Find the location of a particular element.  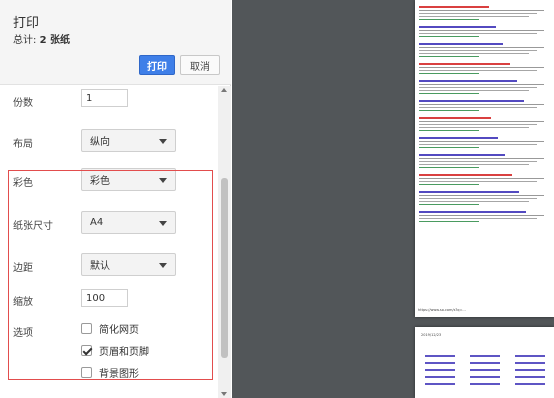

cancel-button: 取消 is located at coordinates (200, 65).